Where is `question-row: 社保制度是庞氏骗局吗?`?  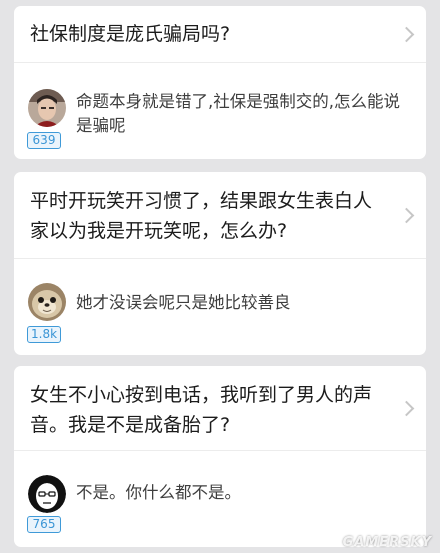 question-row: 社保制度是庞氏骗局吗? is located at coordinates (220, 34).